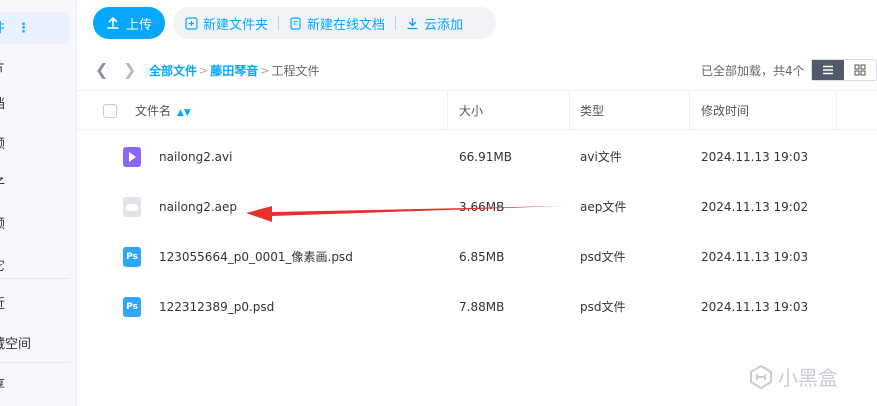 This screenshot has width=877, height=406. What do you see at coordinates (132, 207) in the screenshot?
I see `unknown-file-icon` at bounding box center [132, 207].